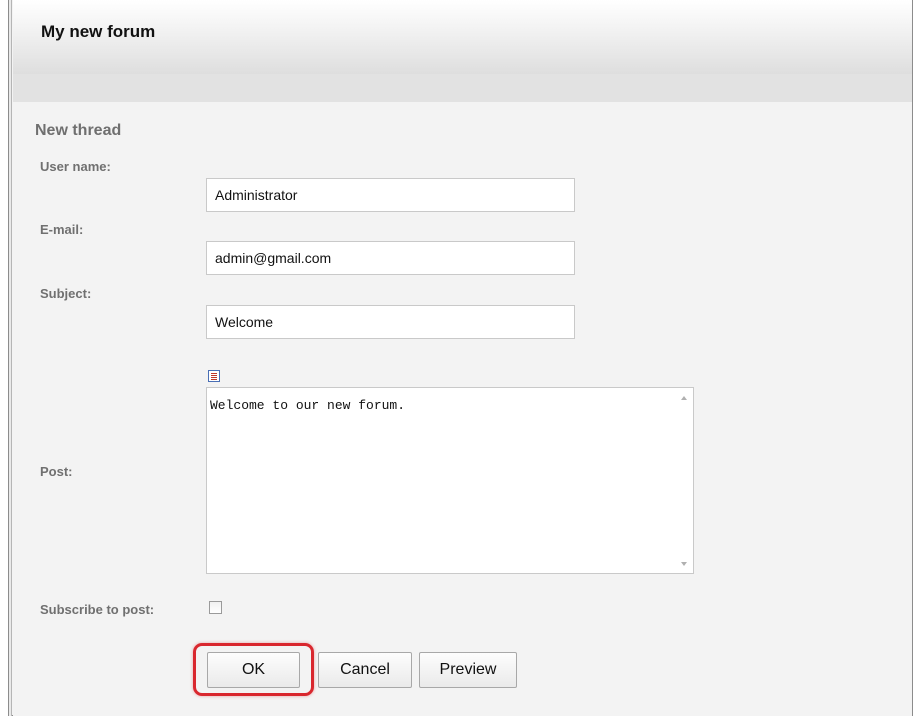  I want to click on subscribe-checkbox, so click(215, 607).